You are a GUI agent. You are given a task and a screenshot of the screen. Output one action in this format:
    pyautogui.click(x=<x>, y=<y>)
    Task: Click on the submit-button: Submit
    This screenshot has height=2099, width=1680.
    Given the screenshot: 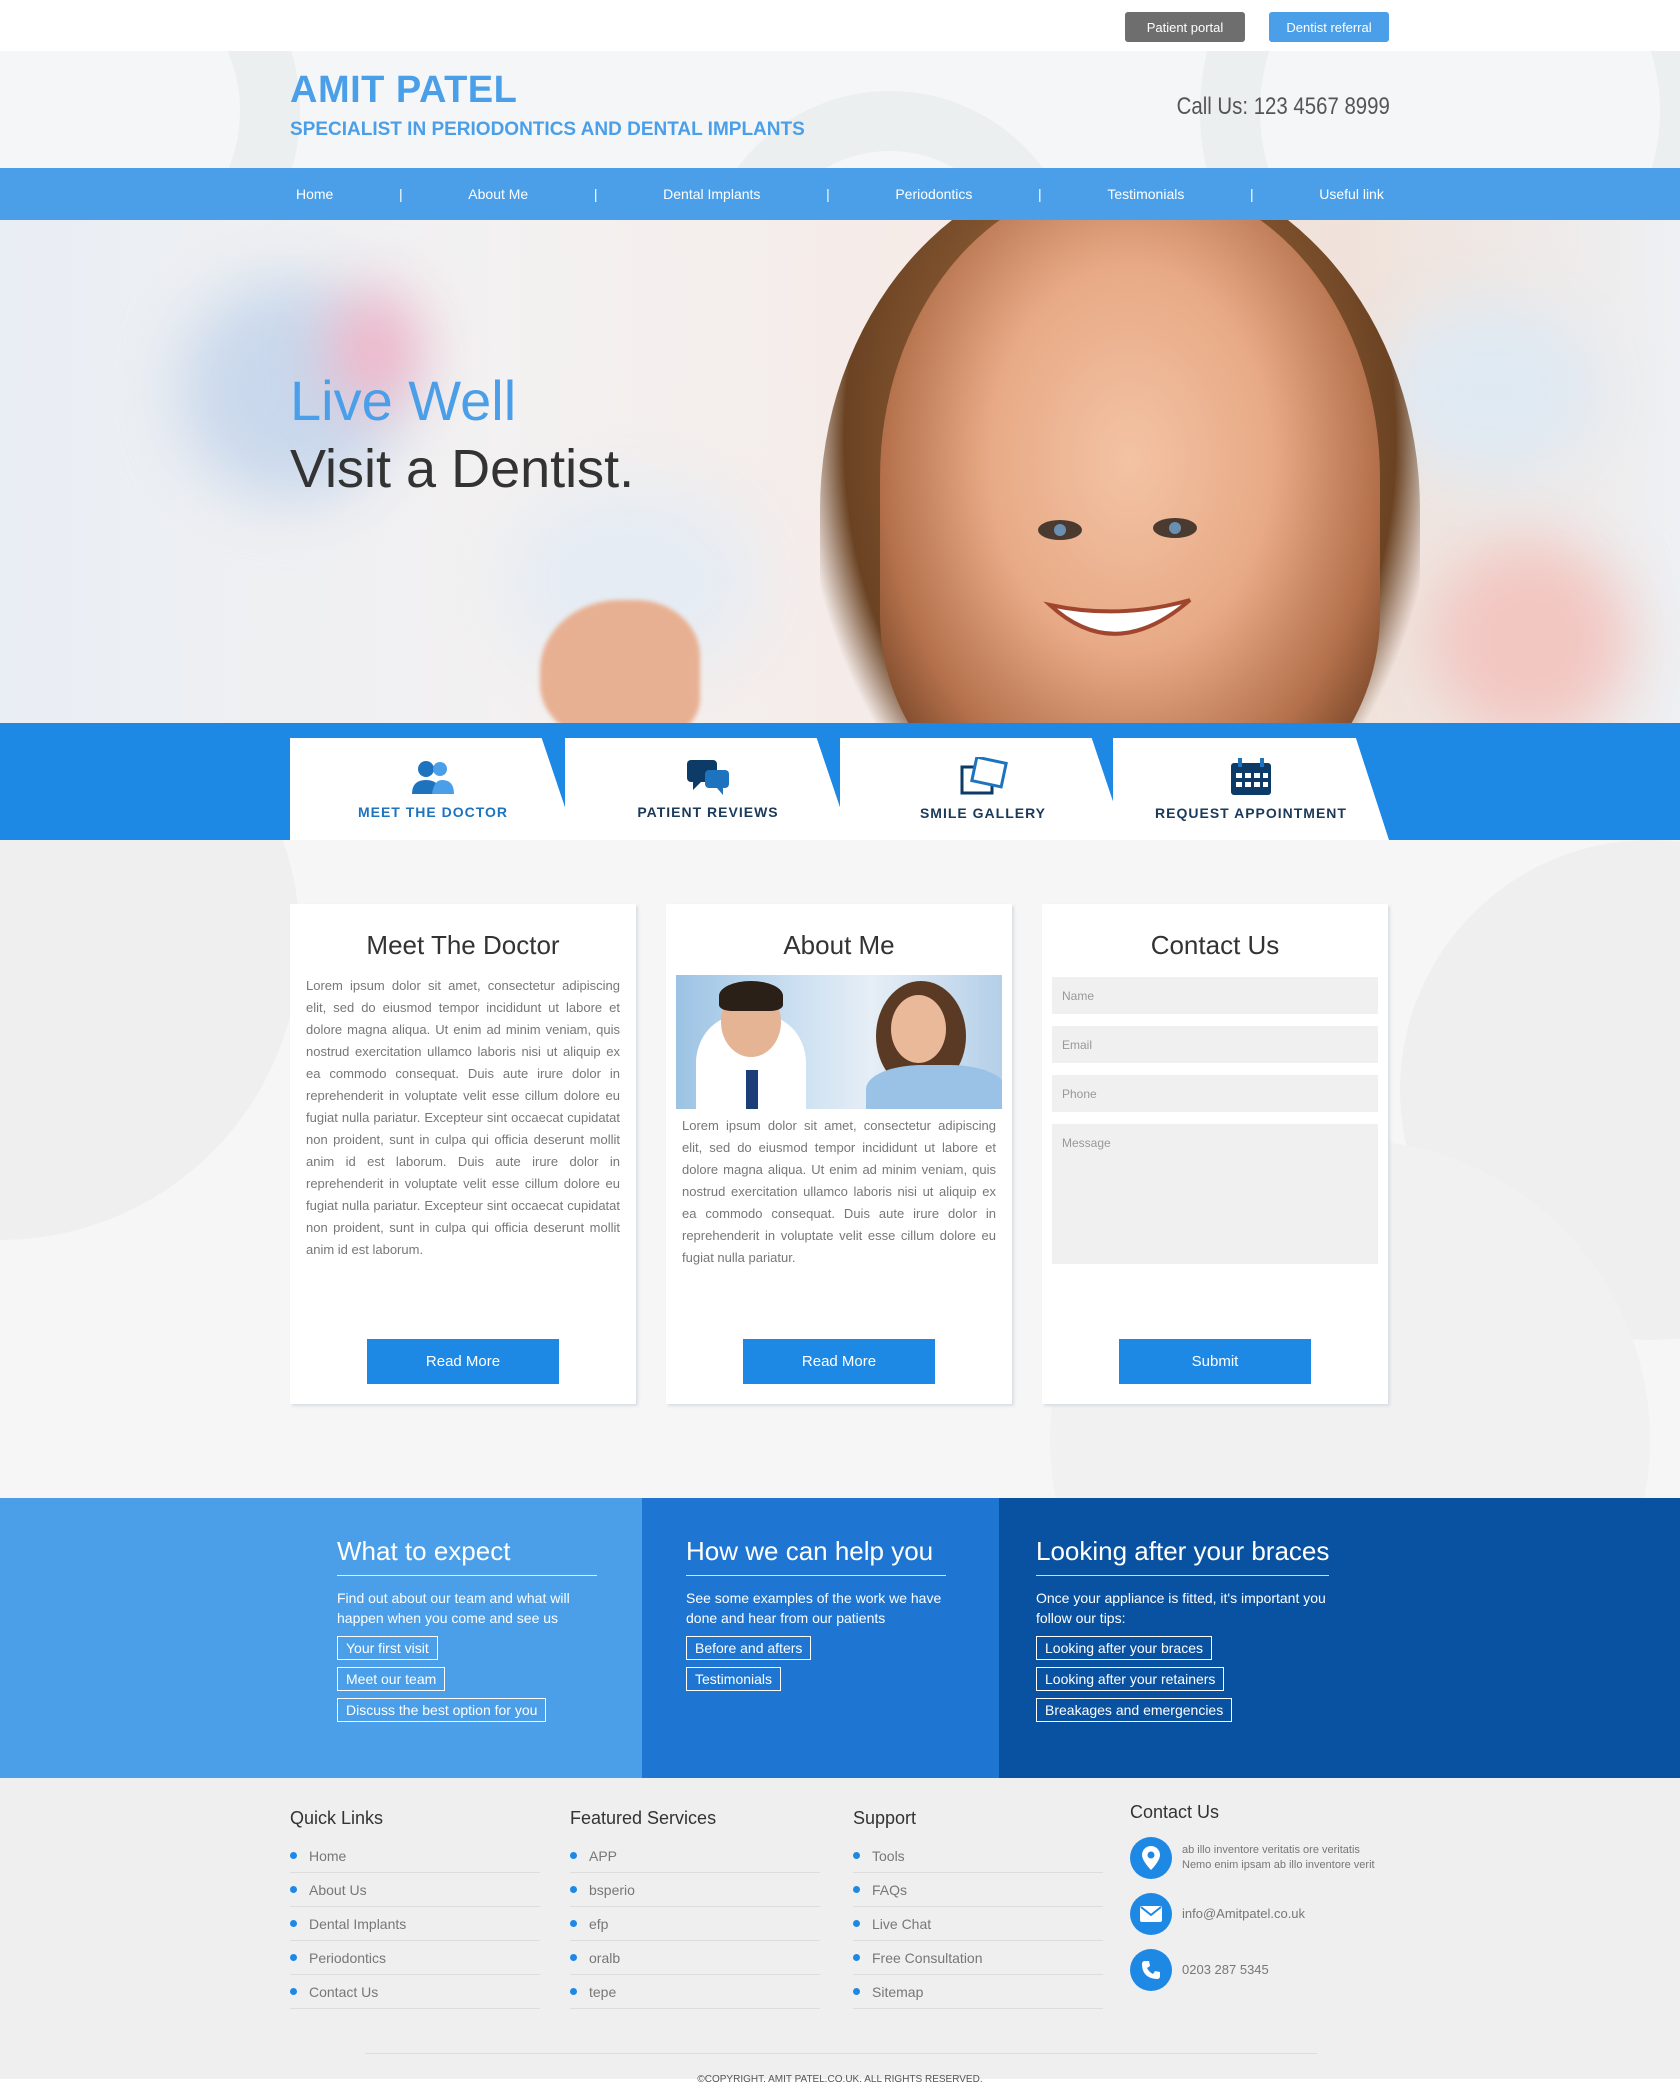 What is the action you would take?
    pyautogui.click(x=1215, y=1361)
    